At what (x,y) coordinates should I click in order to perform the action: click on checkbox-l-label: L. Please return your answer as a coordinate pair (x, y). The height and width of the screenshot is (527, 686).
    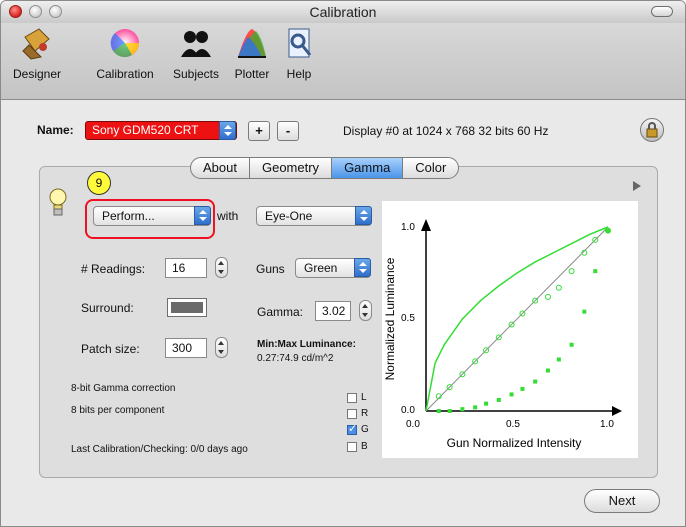
    Looking at the image, I should click on (364, 397).